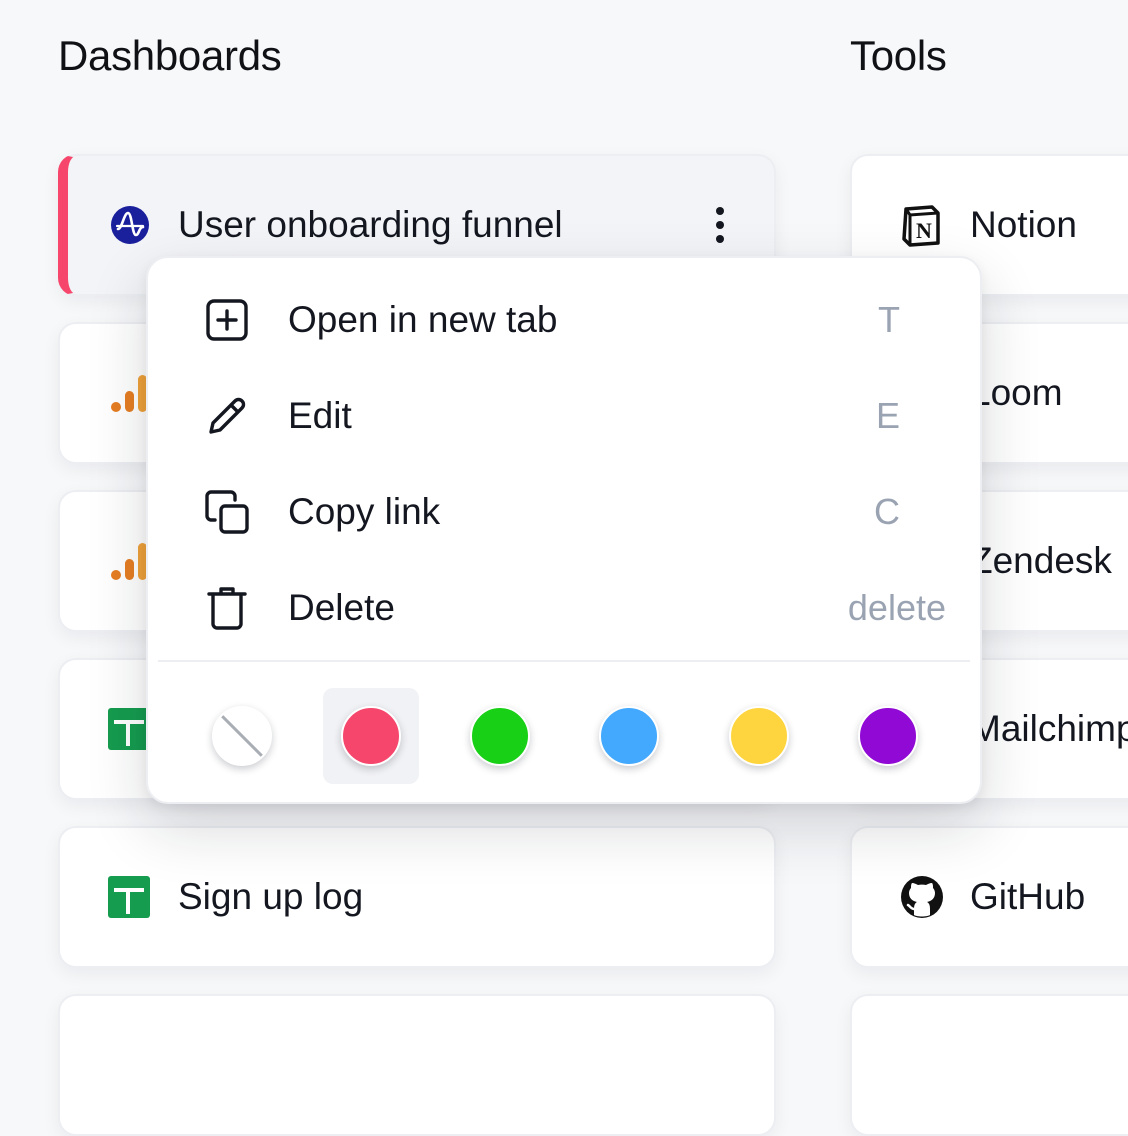 Image resolution: width=1128 pixels, height=1136 pixels. I want to click on menu-item-edit: Edit E, so click(573, 416).